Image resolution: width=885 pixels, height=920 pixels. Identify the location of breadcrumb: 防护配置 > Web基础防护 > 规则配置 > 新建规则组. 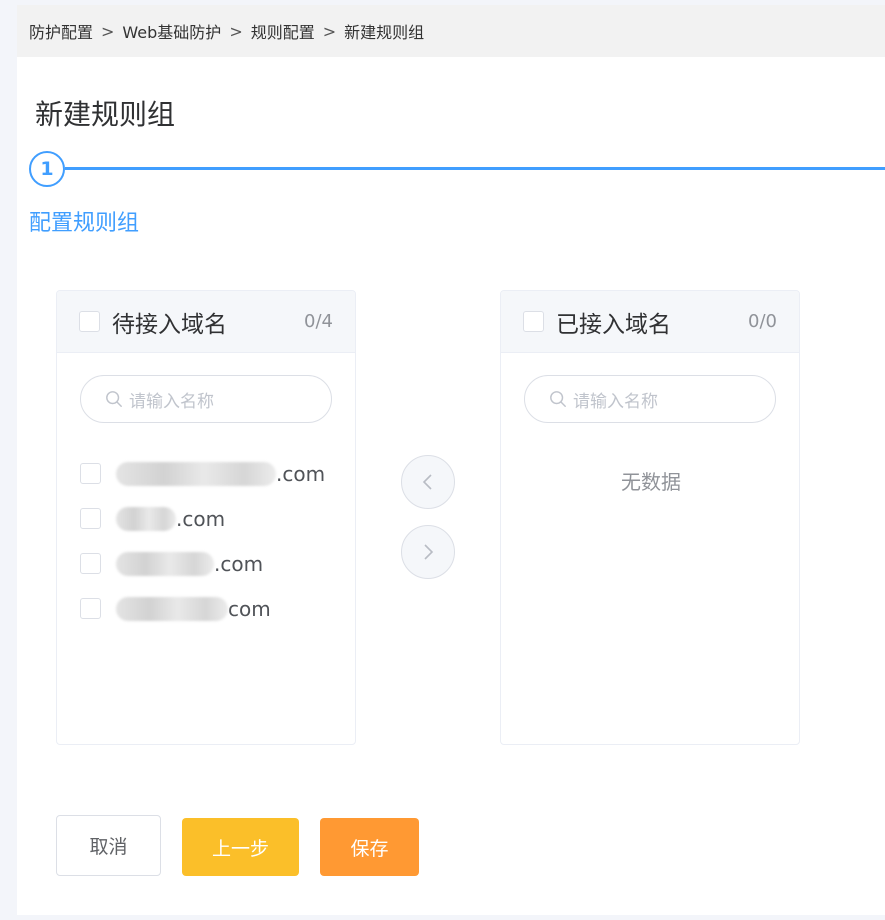
(451, 31).